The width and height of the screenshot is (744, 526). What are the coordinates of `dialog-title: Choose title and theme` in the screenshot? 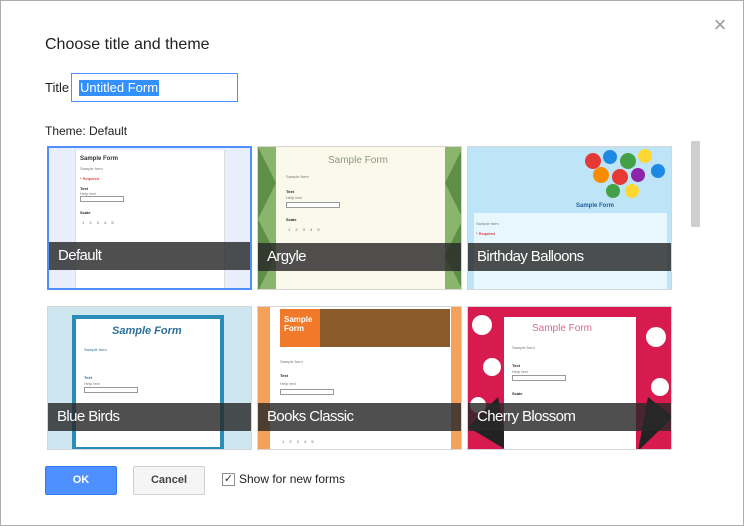 It's located at (127, 44).